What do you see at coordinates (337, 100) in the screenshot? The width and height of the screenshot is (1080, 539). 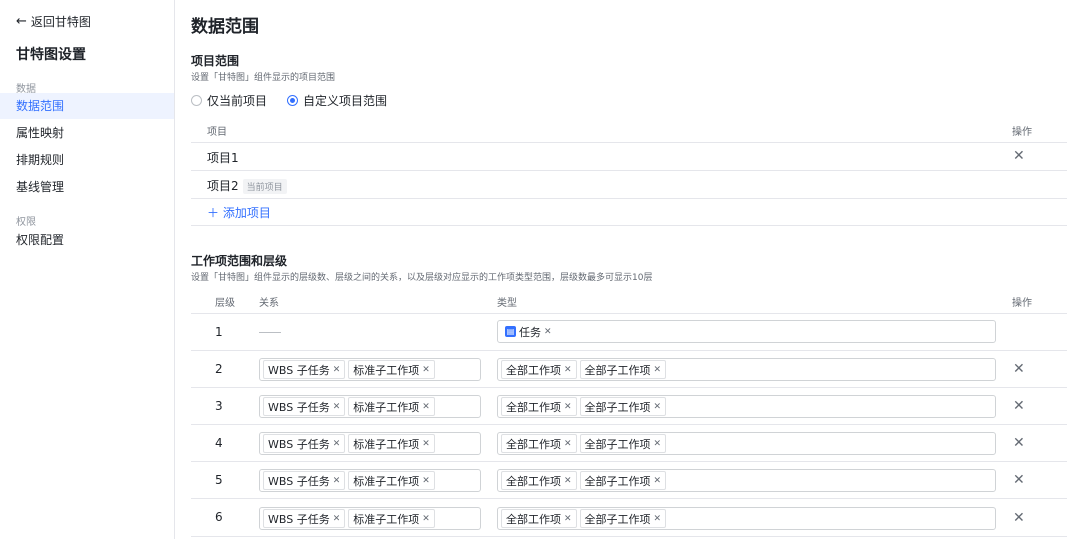 I see `radio-custom-scope: 自定义项目范围` at bounding box center [337, 100].